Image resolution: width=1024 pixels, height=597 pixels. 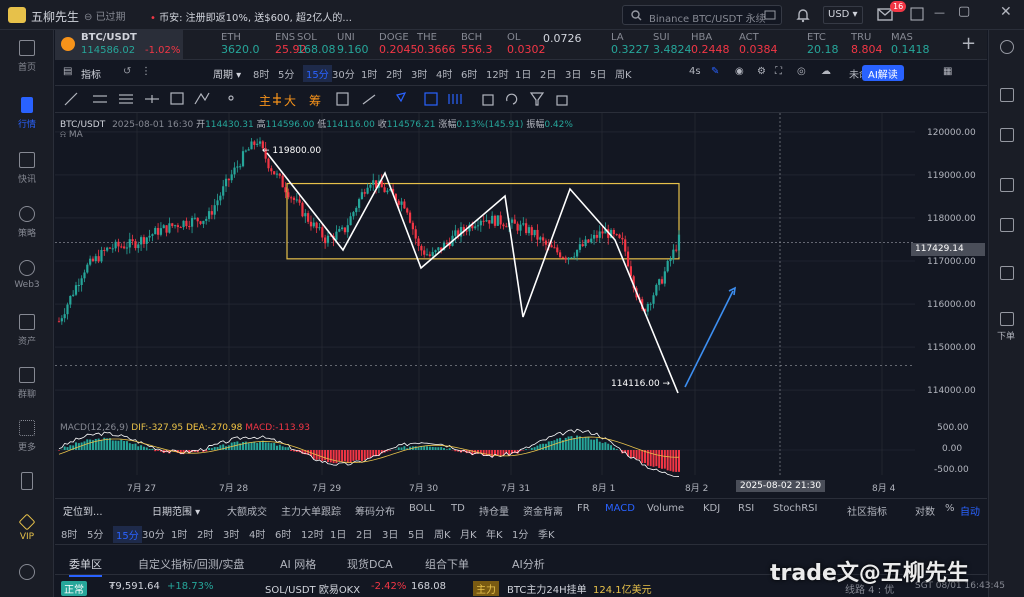 I want to click on pen-icon: ✎, so click(x=715, y=71).